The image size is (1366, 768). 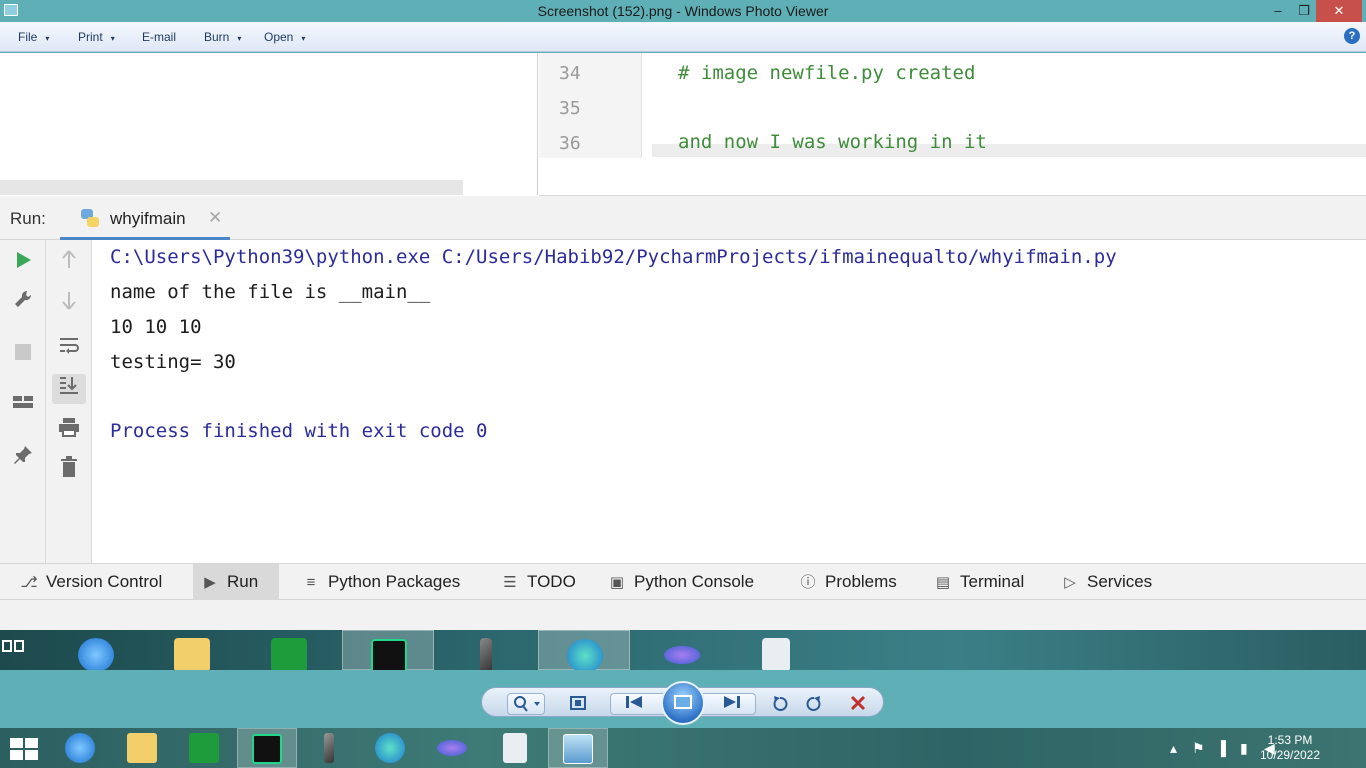 What do you see at coordinates (236, 582) in the screenshot?
I see `tab-run: ▶ Run` at bounding box center [236, 582].